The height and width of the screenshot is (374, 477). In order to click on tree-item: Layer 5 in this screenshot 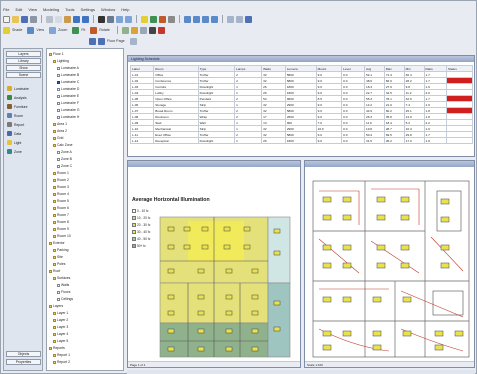, I will do `click(60, 341)`.